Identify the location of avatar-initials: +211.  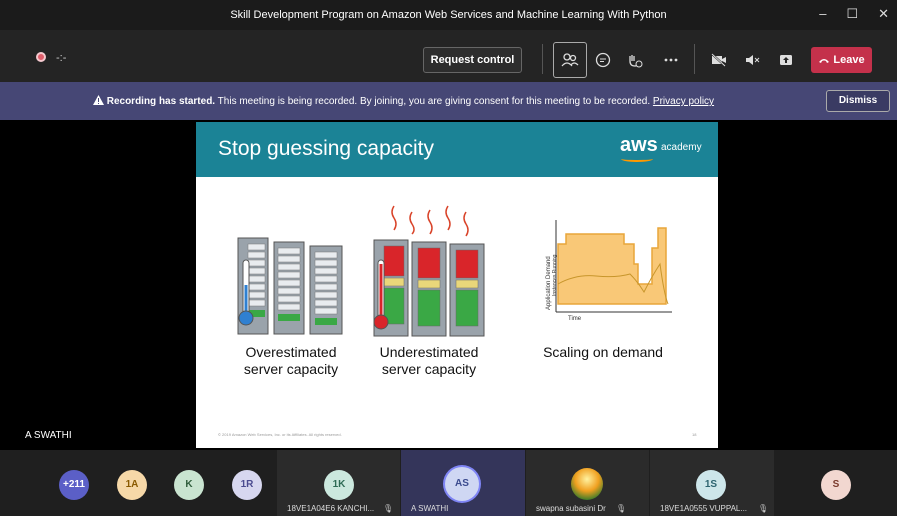
(74, 484).